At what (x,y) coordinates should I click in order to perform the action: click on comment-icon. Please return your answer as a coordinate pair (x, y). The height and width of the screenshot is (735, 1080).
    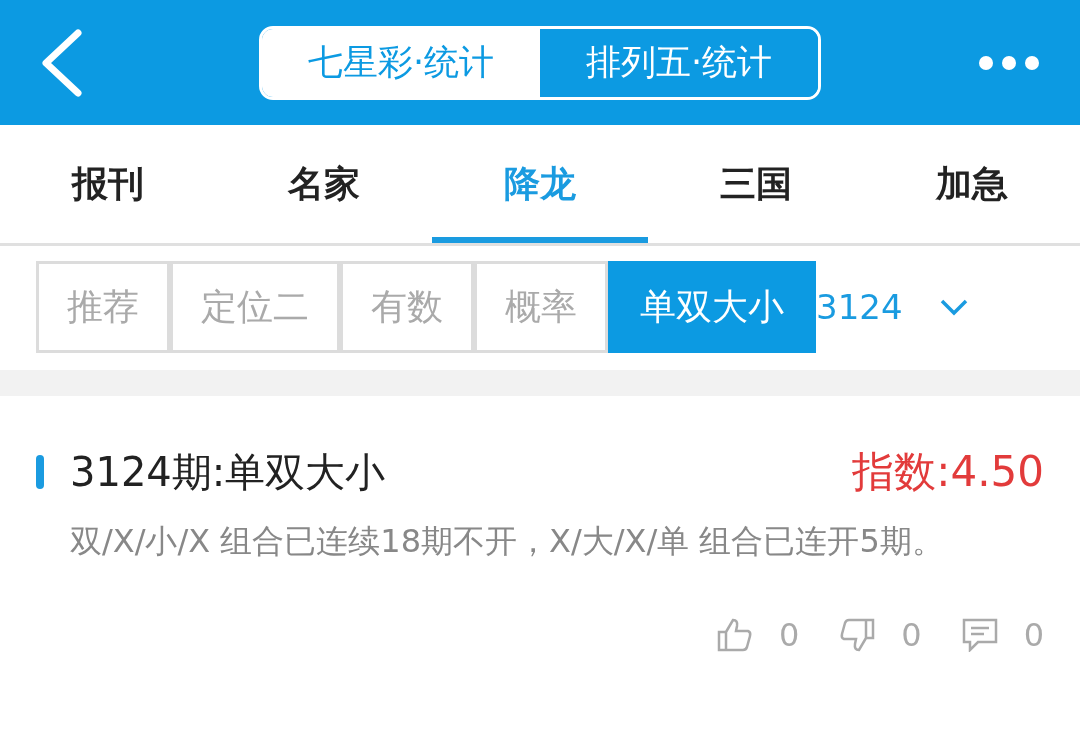
    Looking at the image, I should click on (979, 635).